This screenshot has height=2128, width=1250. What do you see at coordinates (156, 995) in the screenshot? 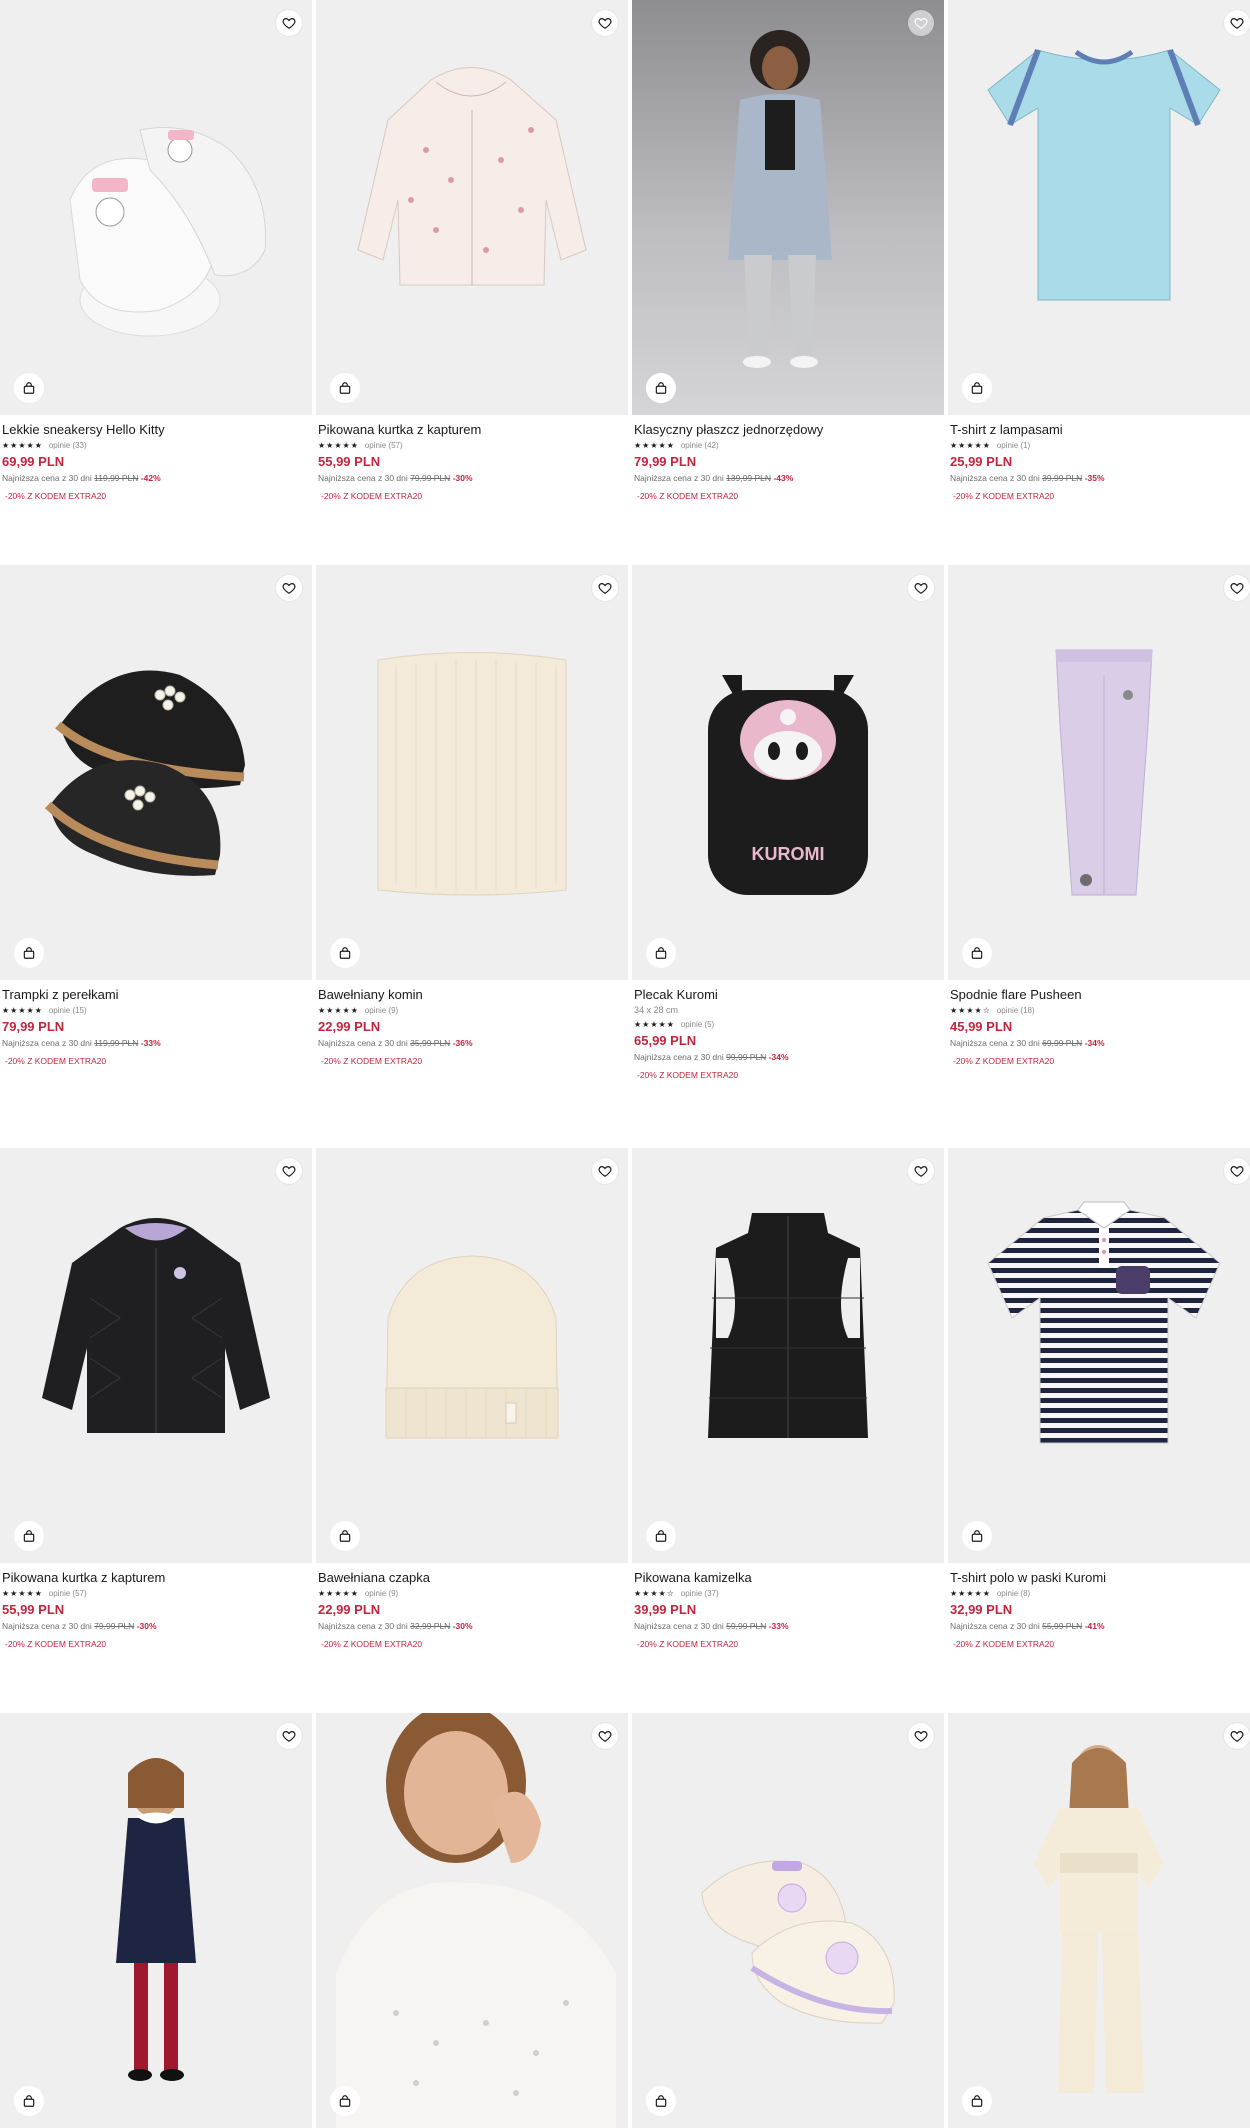
I see `product-name: Trampki z perełkami` at bounding box center [156, 995].